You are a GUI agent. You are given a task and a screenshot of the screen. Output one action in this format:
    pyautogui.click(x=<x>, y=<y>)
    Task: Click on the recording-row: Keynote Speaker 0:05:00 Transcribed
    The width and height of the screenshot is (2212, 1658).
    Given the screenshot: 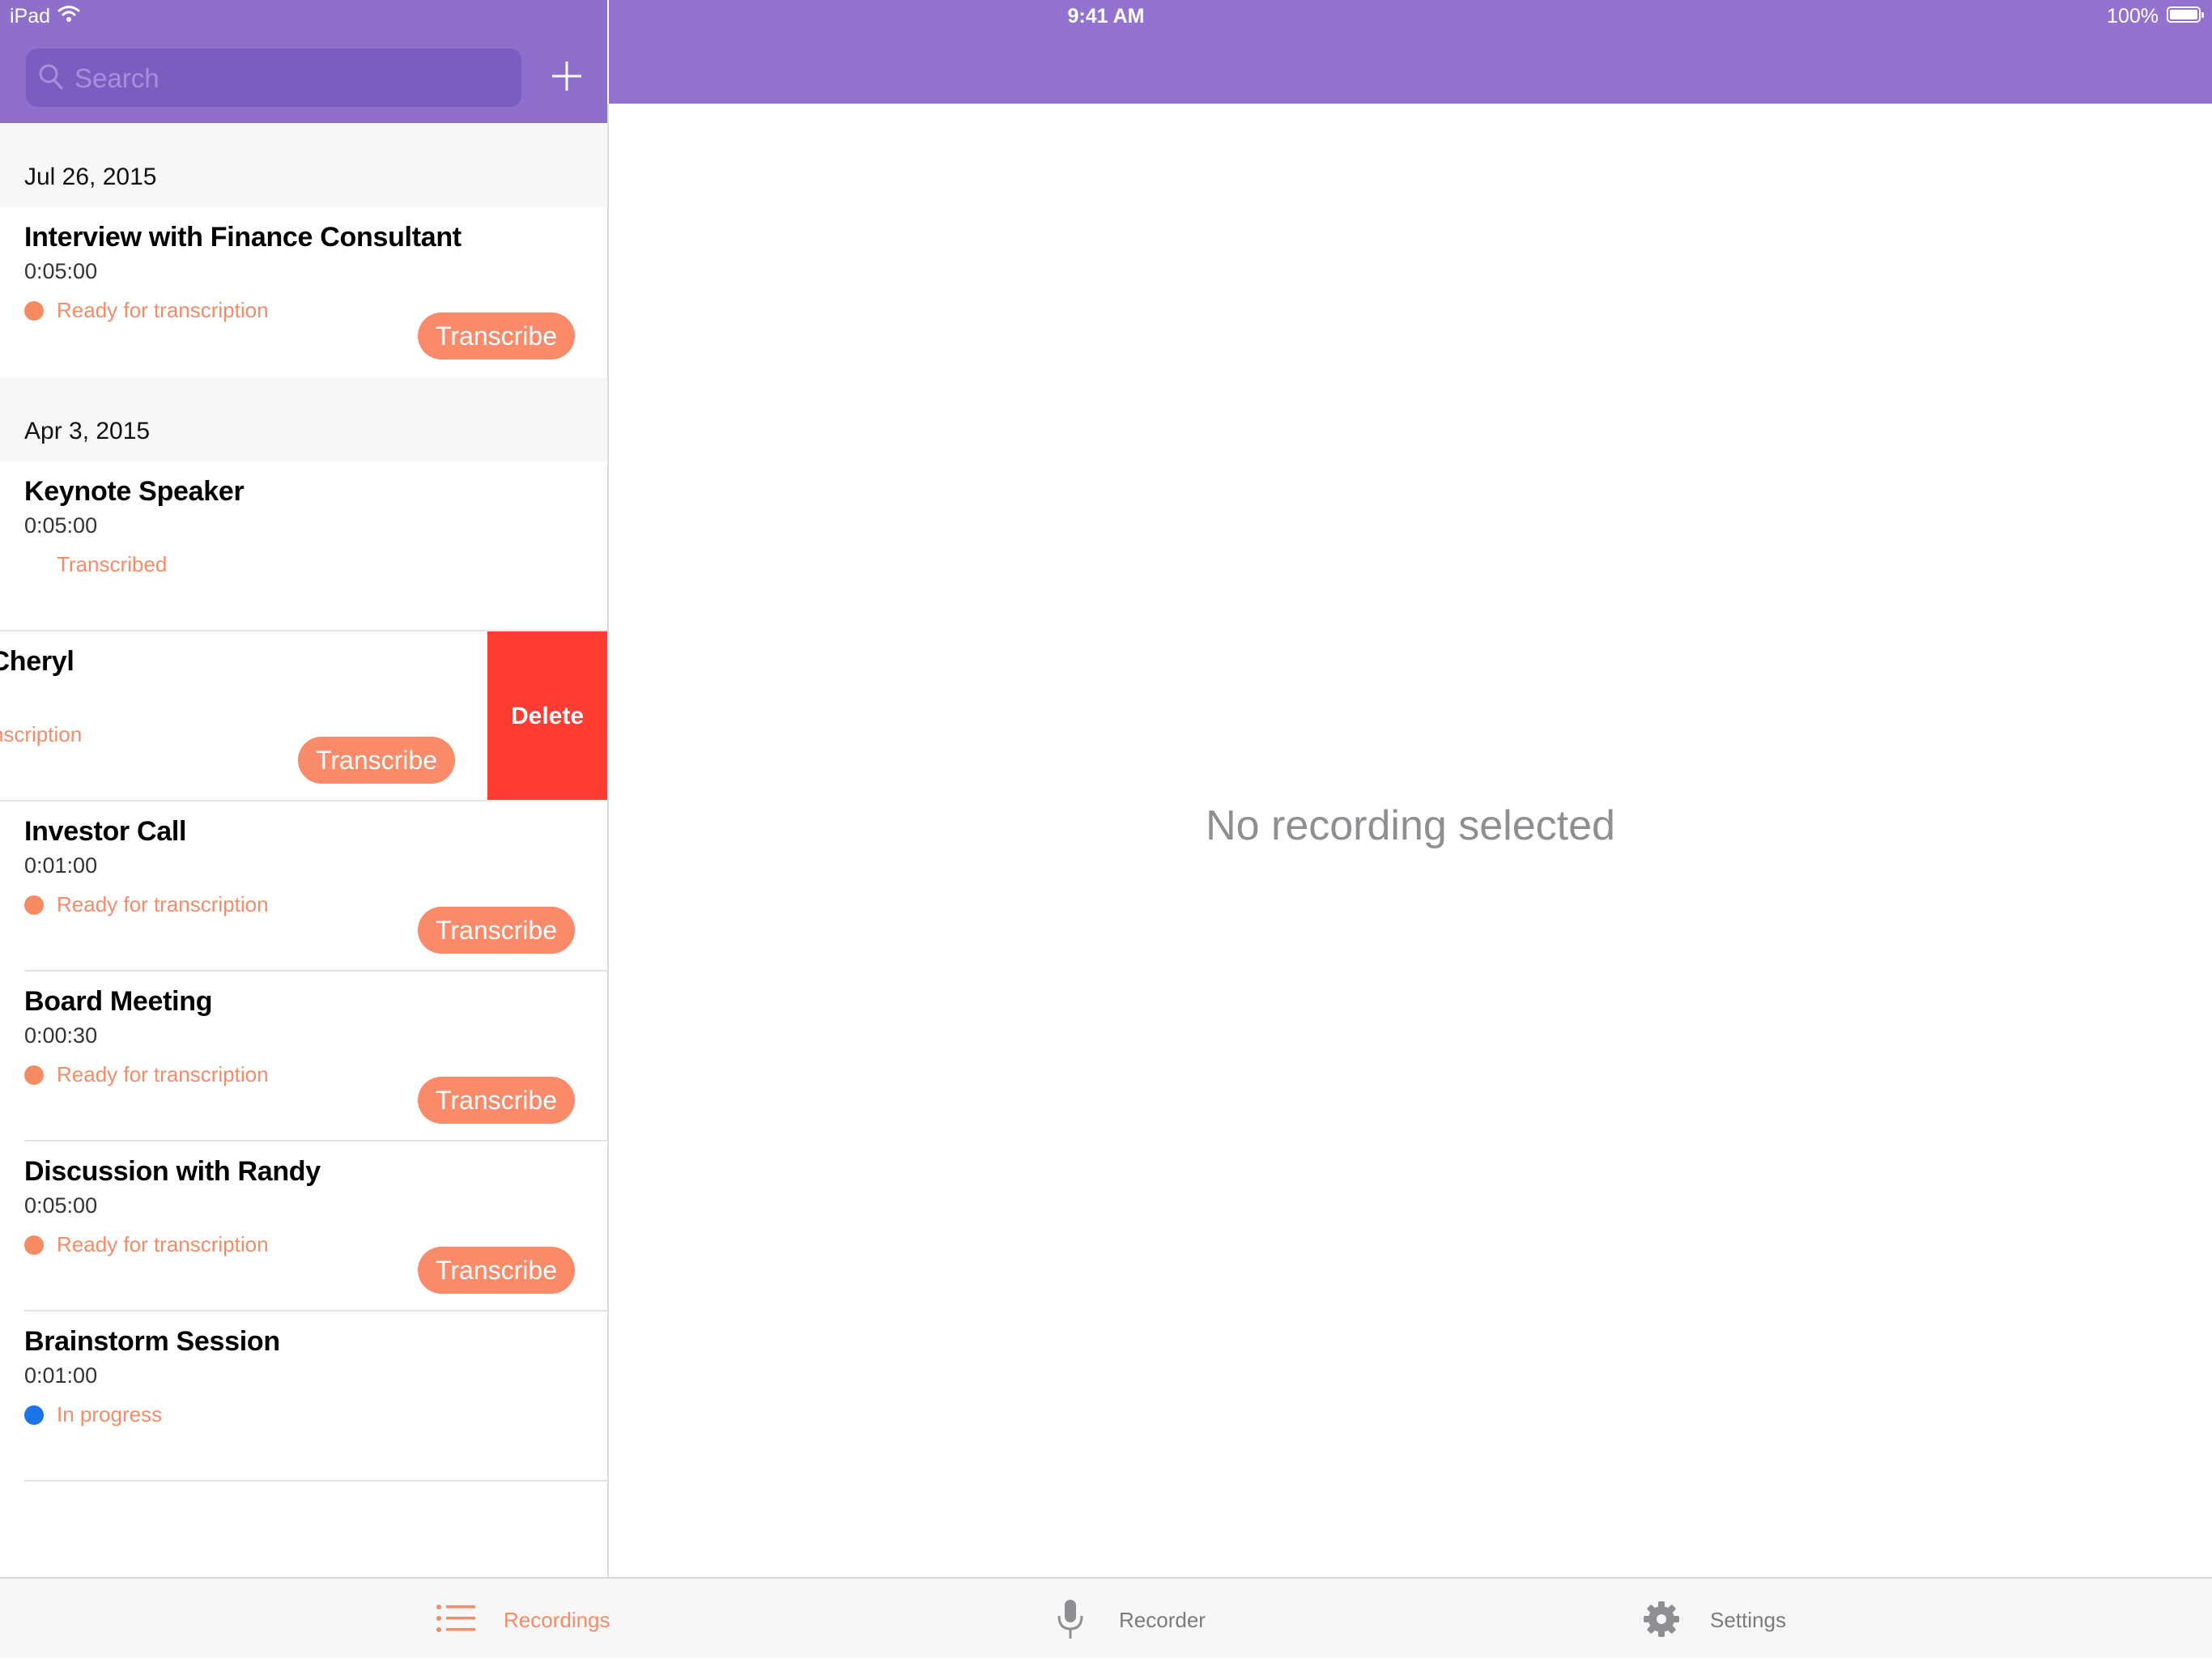 What is the action you would take?
    pyautogui.click(x=303, y=546)
    